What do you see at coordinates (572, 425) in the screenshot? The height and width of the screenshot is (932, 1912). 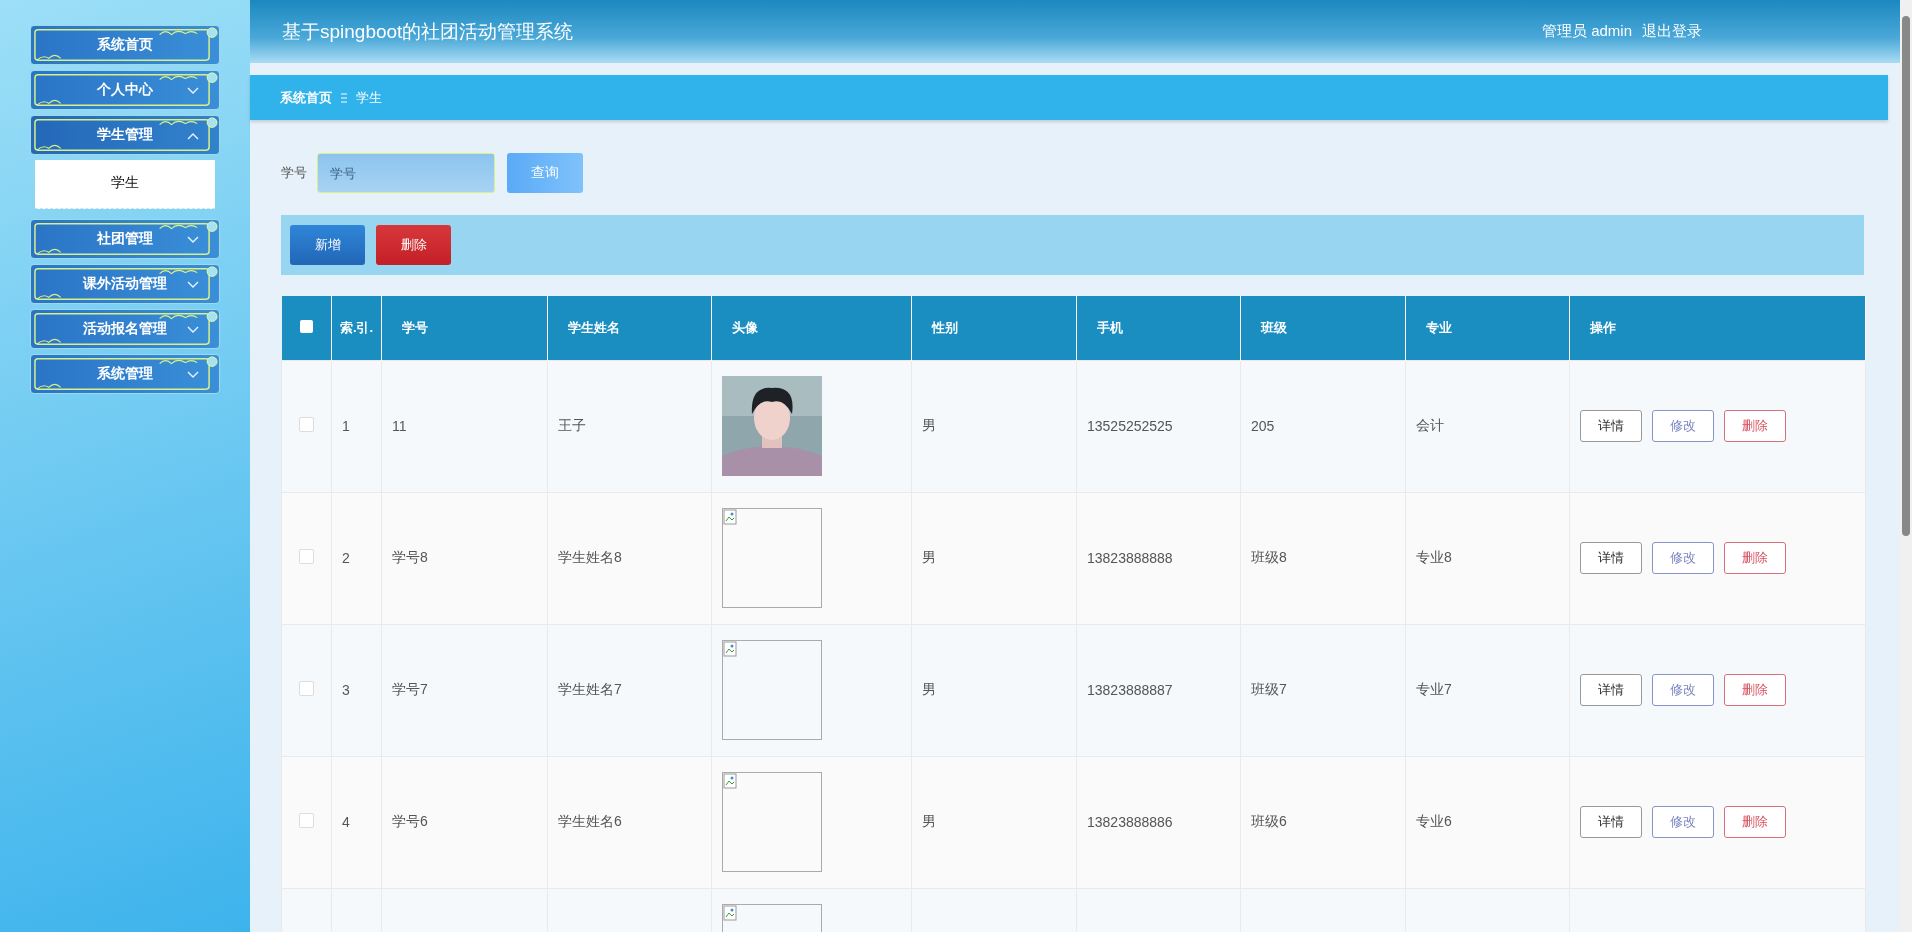 I see `table-cell: 王子` at bounding box center [572, 425].